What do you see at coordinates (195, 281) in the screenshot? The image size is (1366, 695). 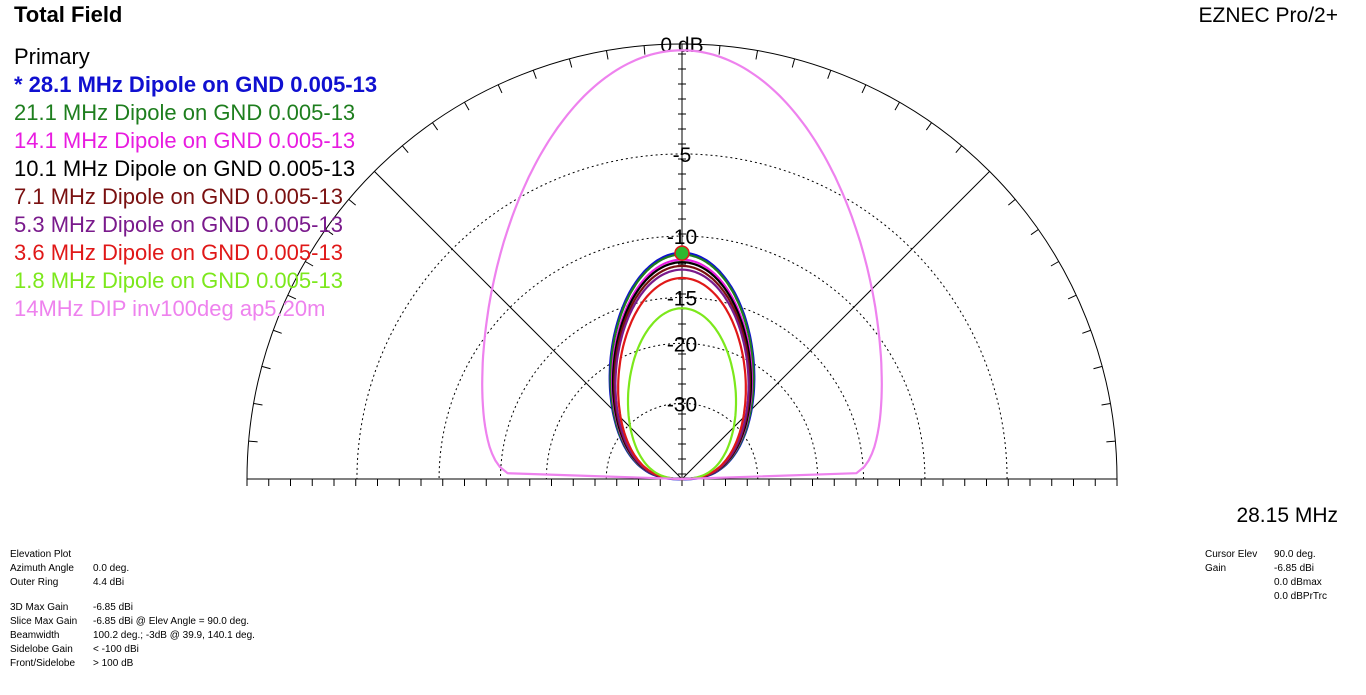 I see `legend-item: 1.8 MHz Dipole on GND 0.005-13` at bounding box center [195, 281].